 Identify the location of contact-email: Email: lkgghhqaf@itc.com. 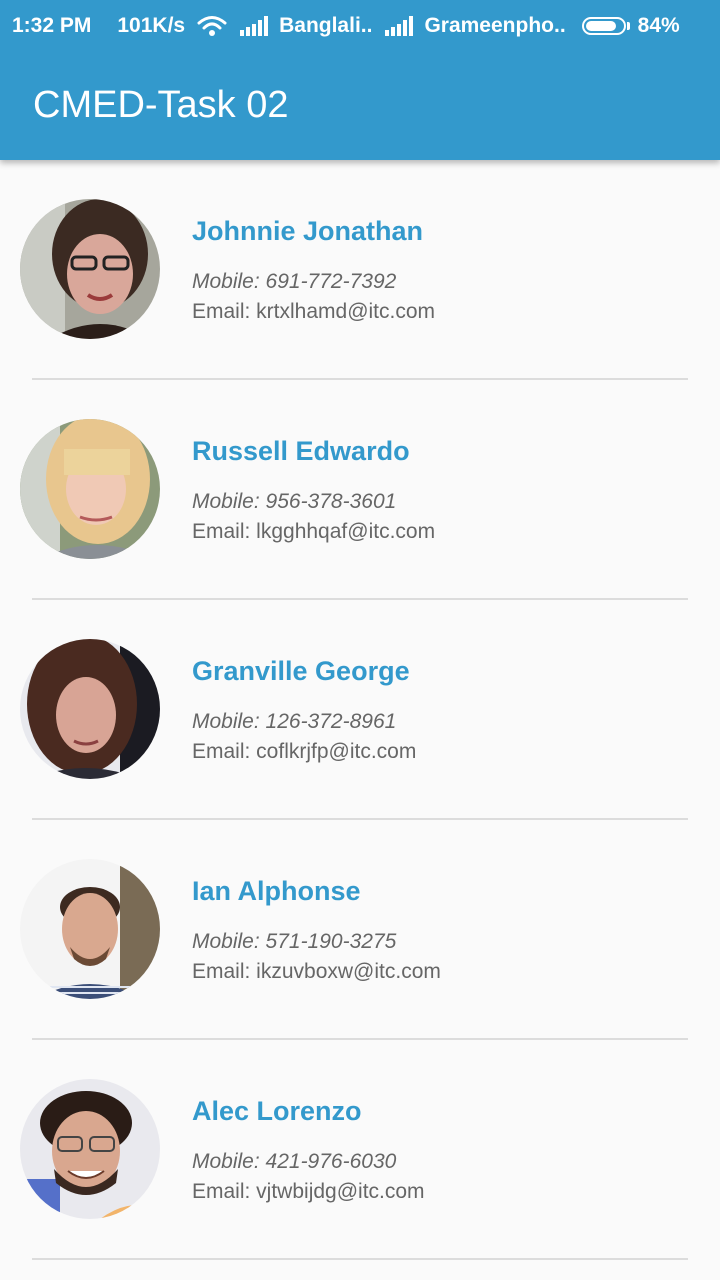
(314, 531).